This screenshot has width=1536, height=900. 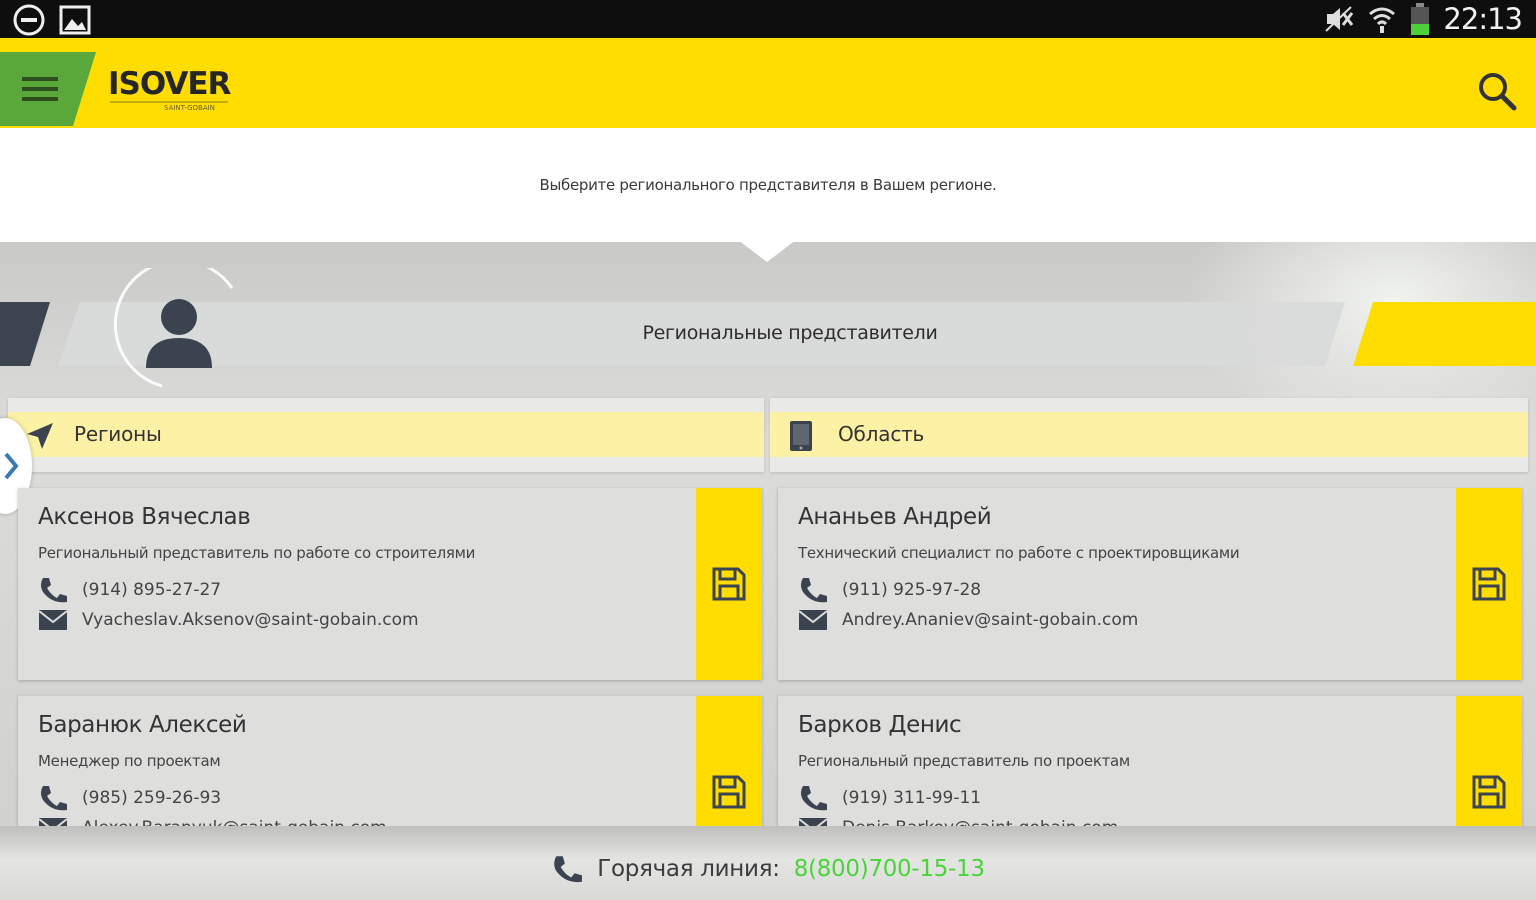 I want to click on do-not-disturb-icon, so click(x=29, y=20).